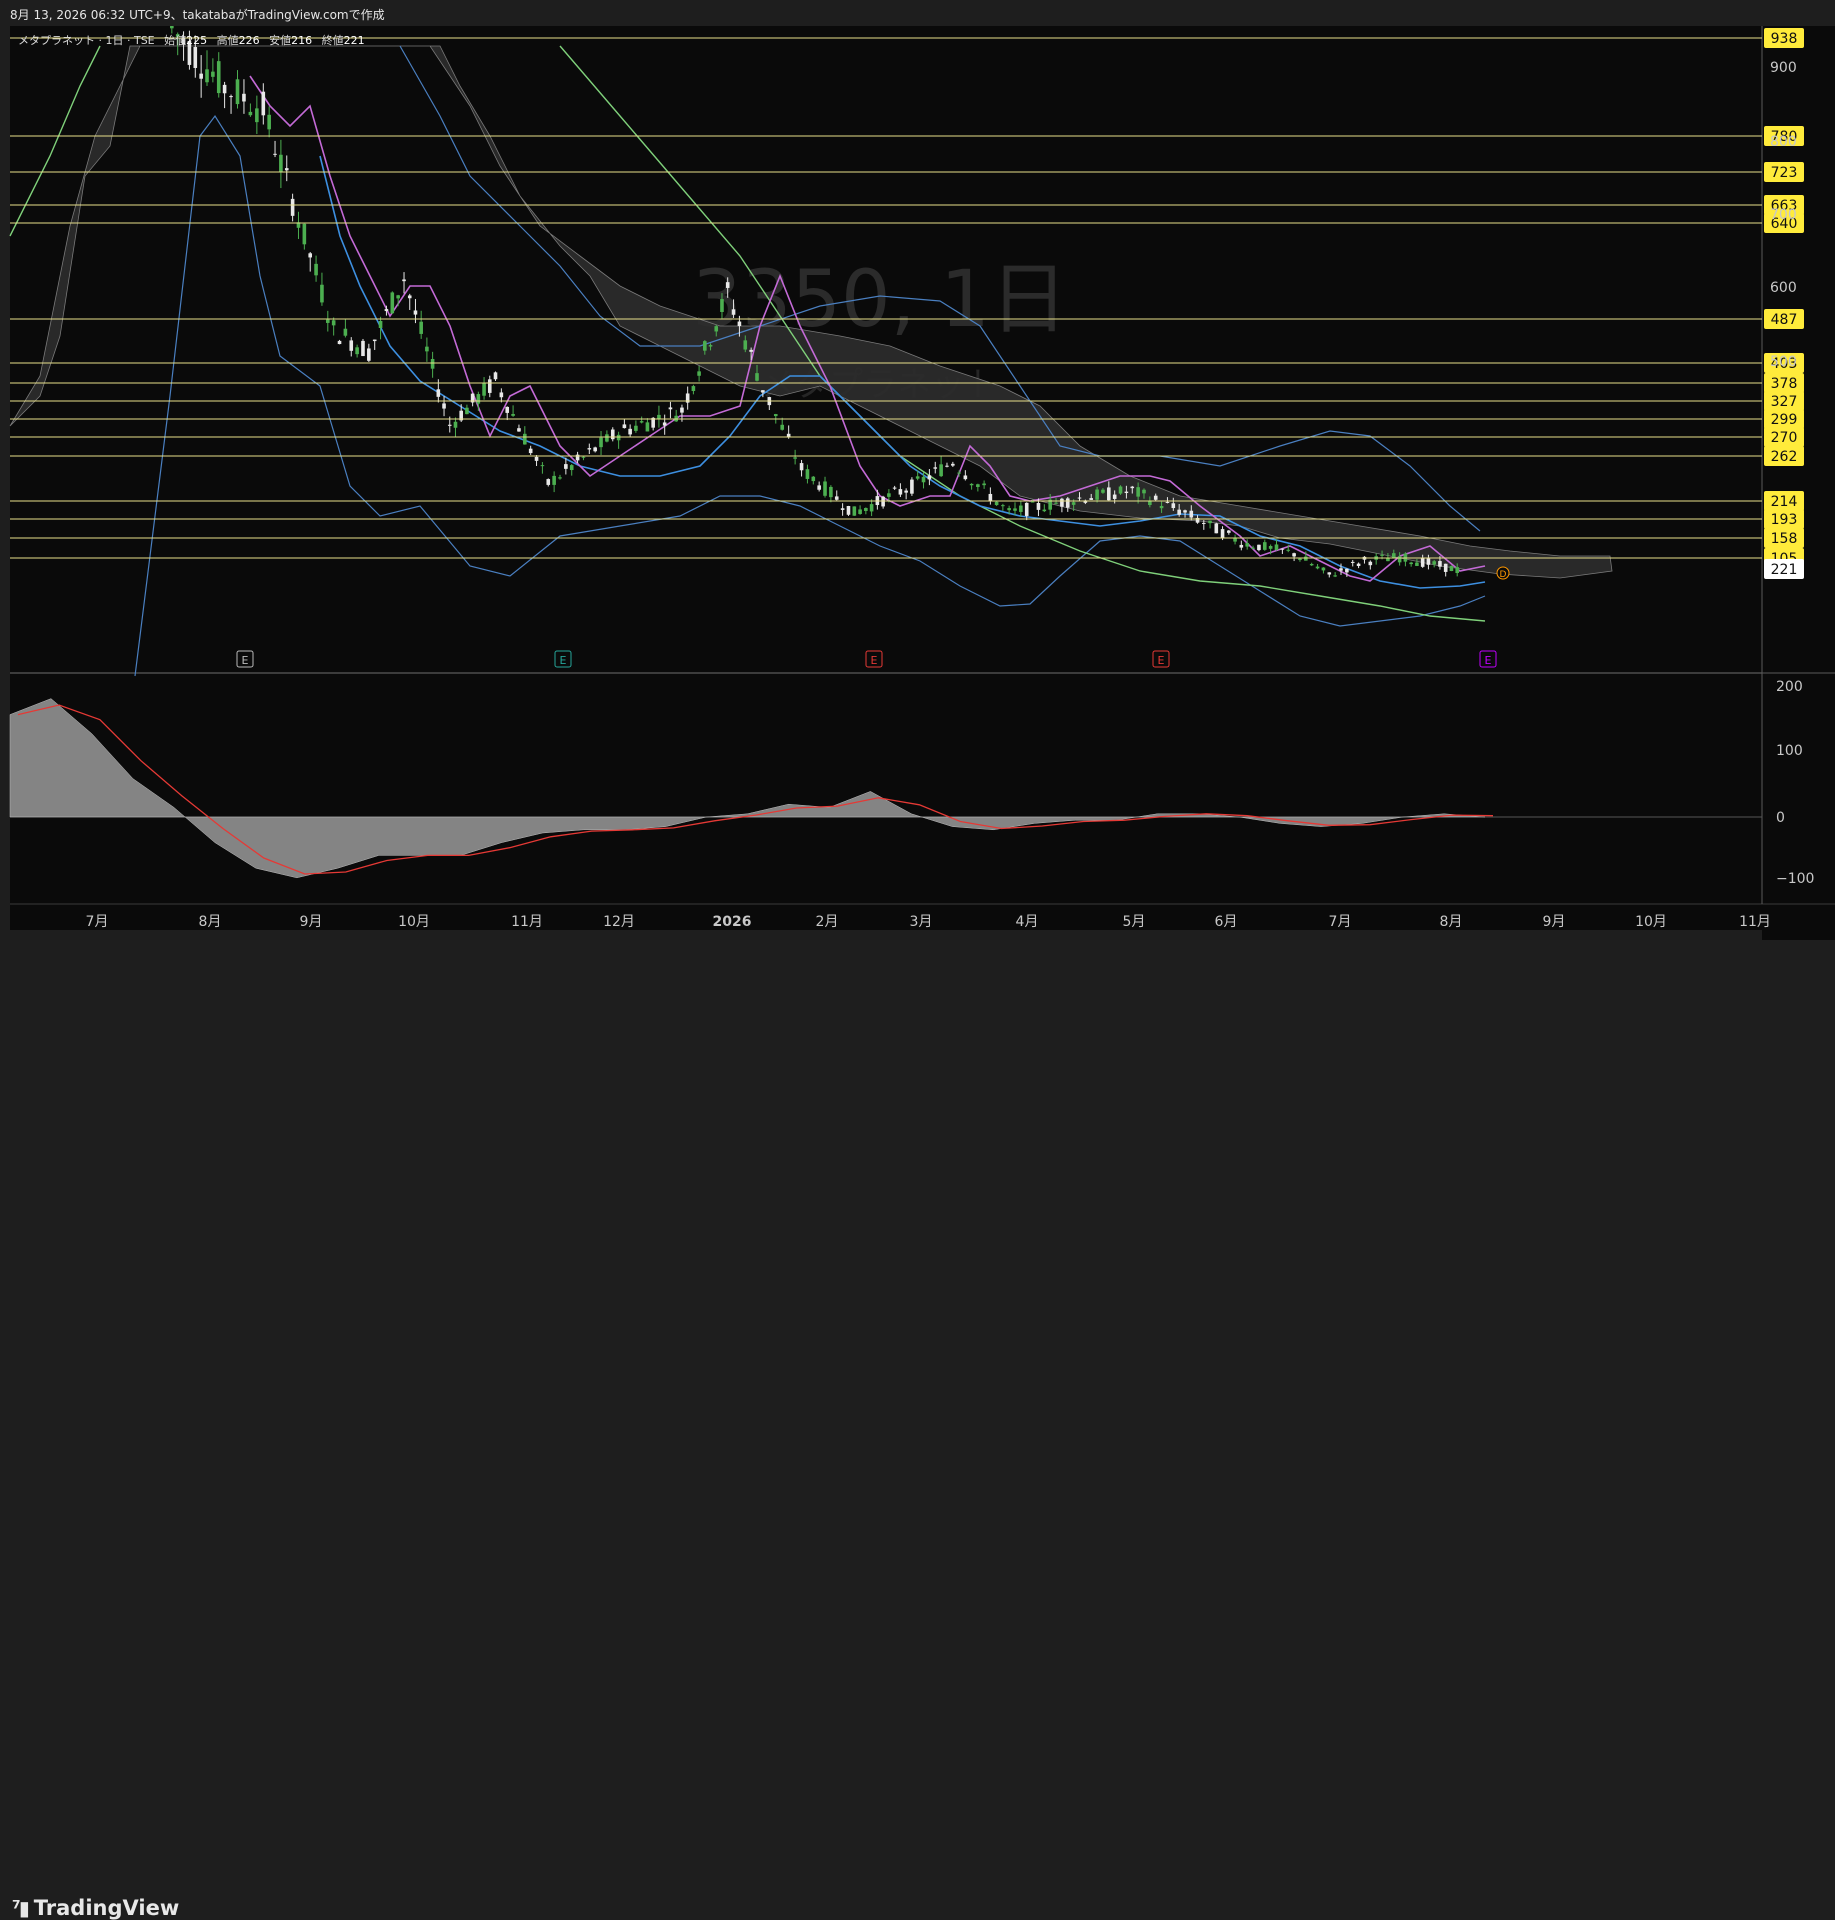 This screenshot has width=1835, height=1920. I want to click on price-level-label: 193, so click(1784, 520).